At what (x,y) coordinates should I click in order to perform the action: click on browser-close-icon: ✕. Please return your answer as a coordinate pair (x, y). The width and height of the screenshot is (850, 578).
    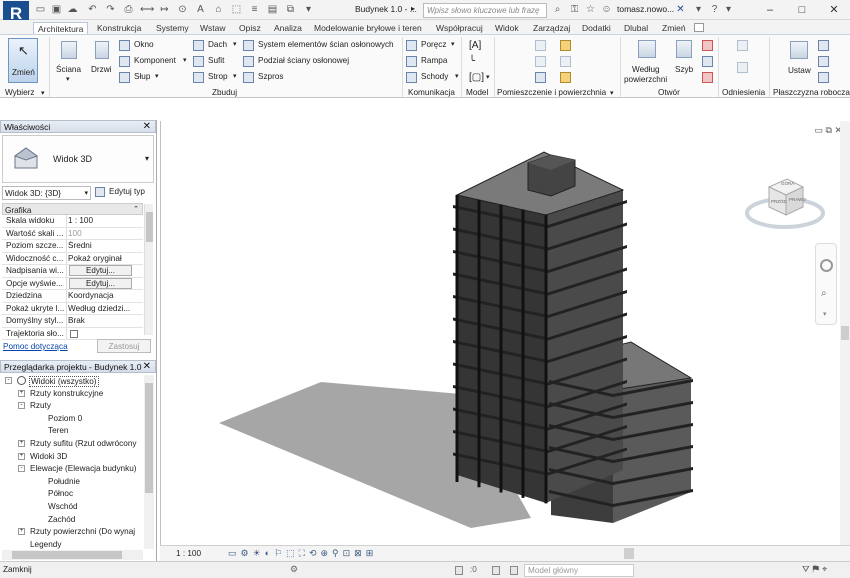
    Looking at the image, I should click on (147, 366).